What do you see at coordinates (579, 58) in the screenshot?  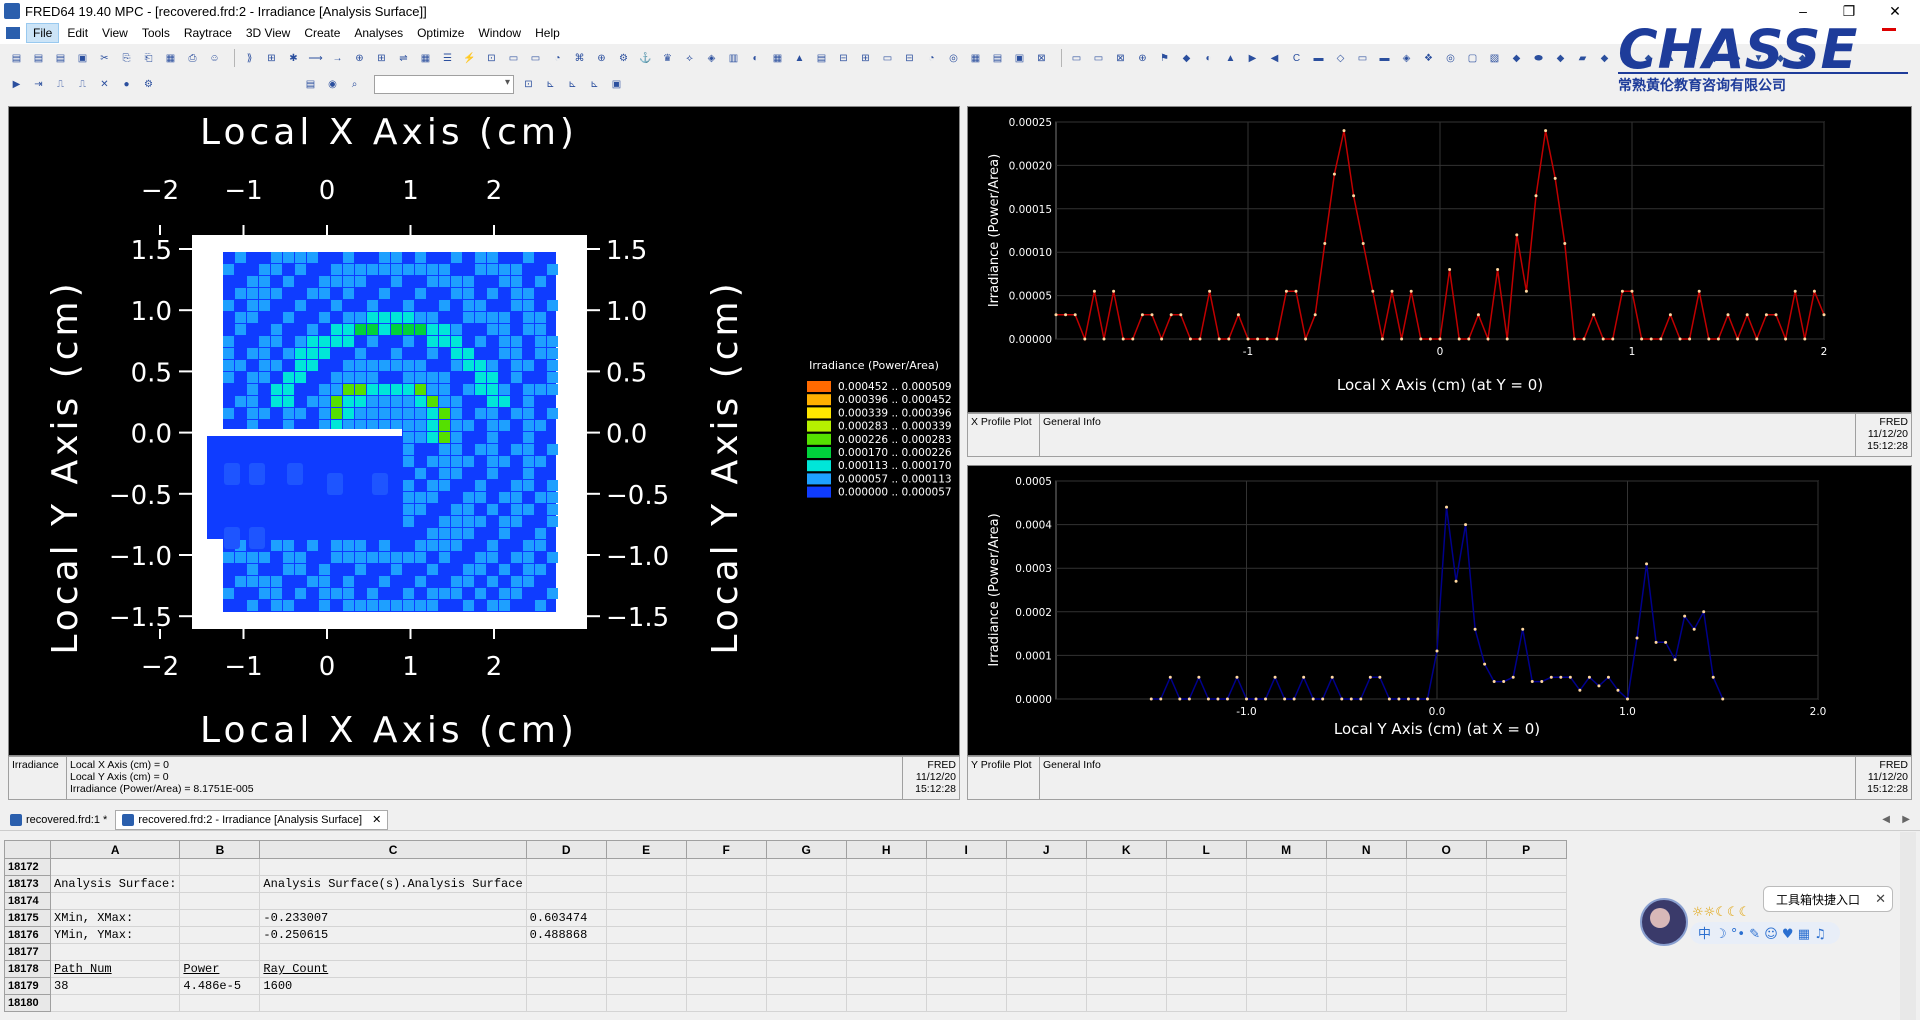 I see `toolbar-tool-icon: ⌘` at bounding box center [579, 58].